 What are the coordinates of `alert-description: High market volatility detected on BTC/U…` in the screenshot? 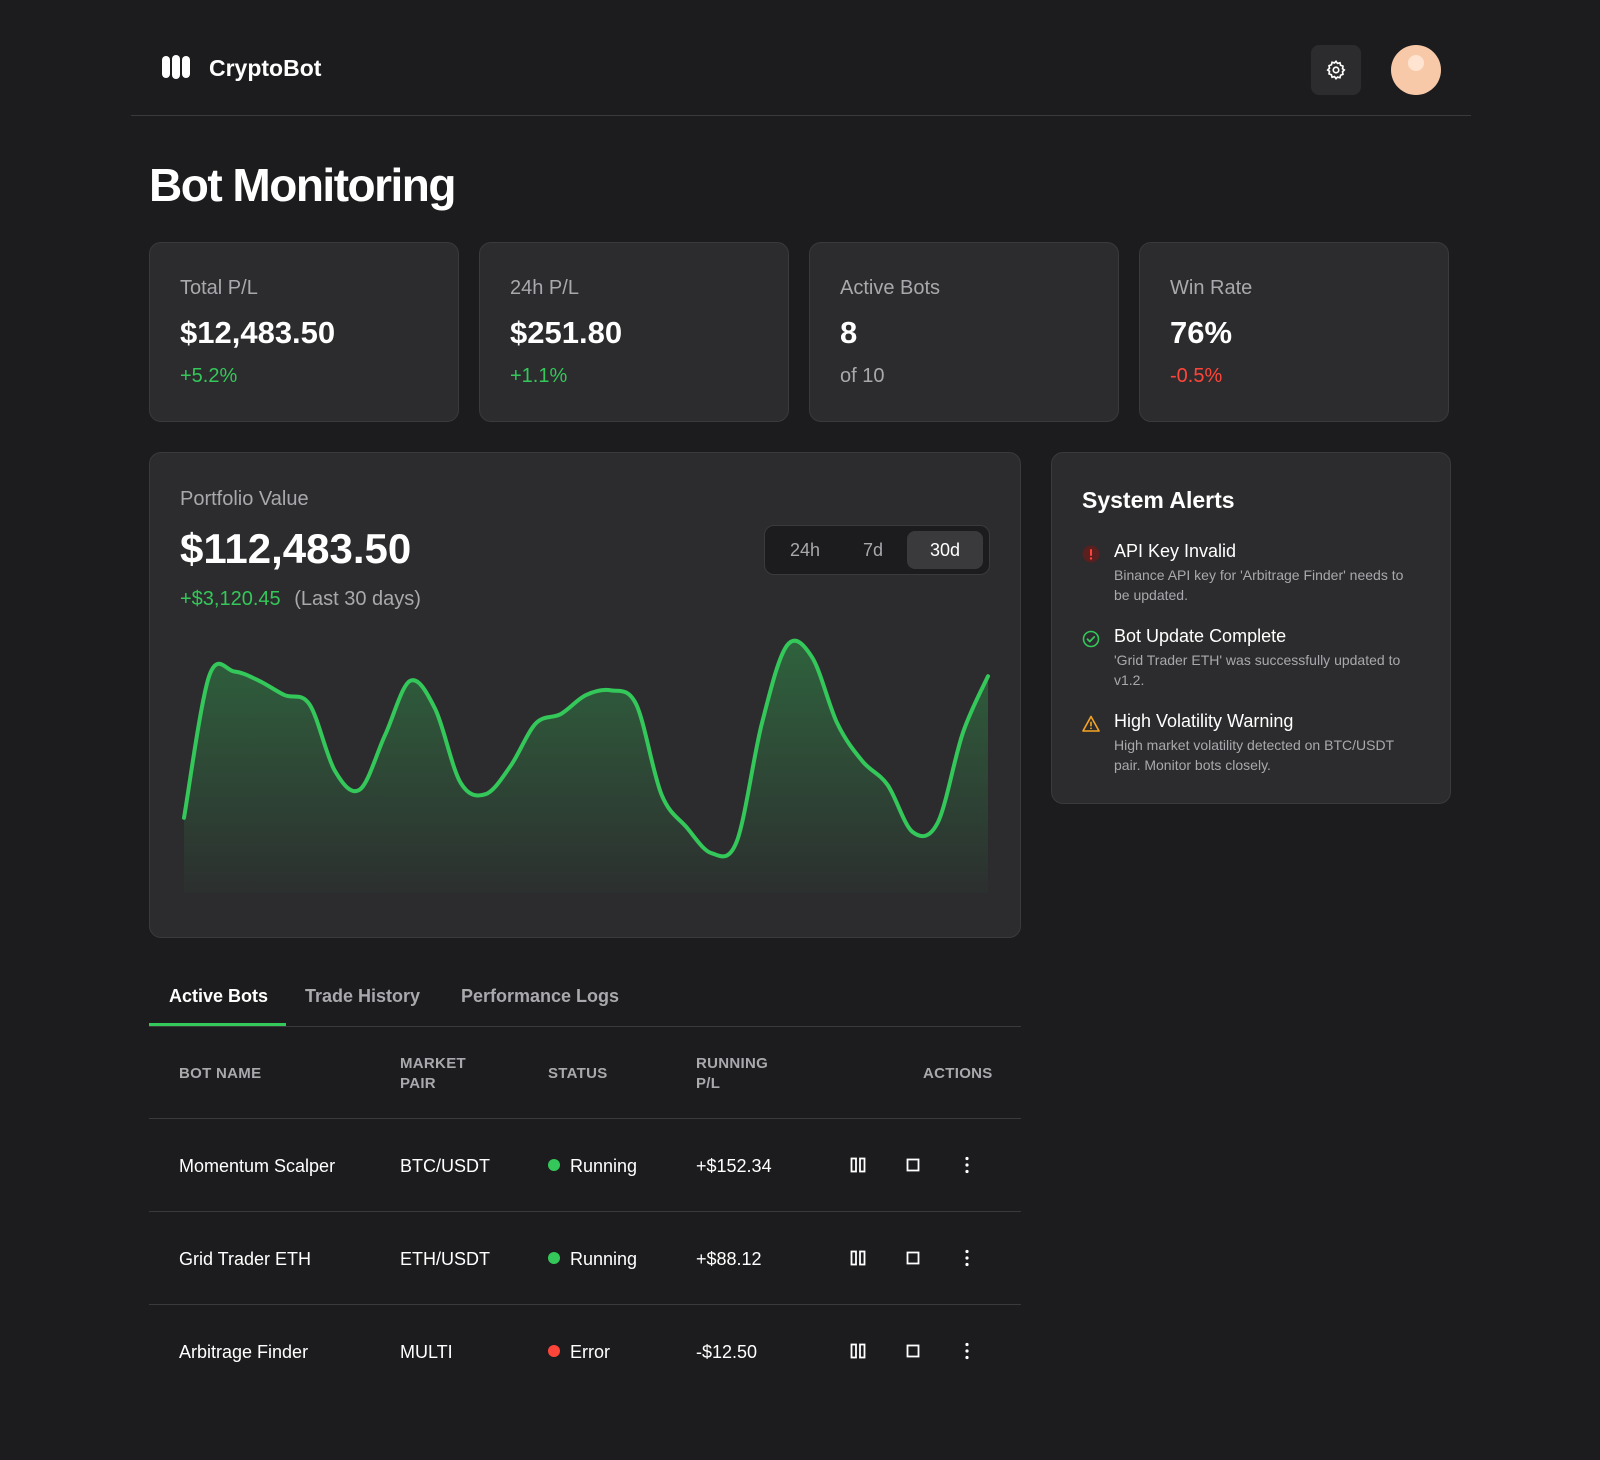 It's located at (1254, 755).